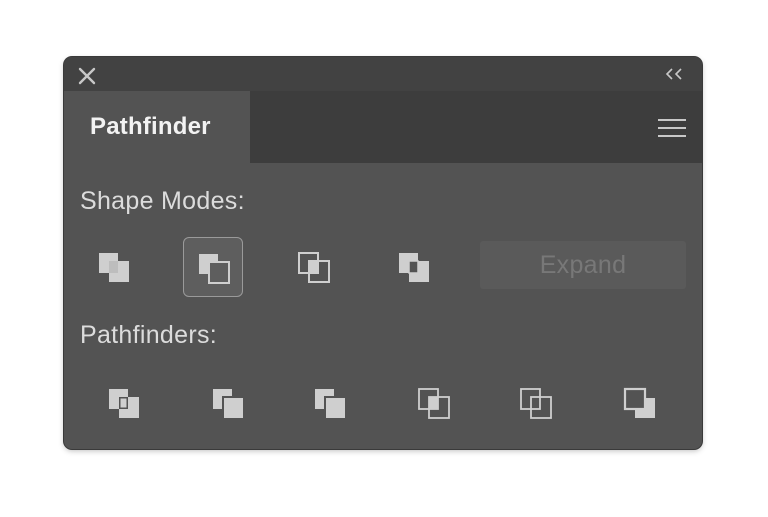 Image resolution: width=768 pixels, height=517 pixels. I want to click on outline-icon, so click(536, 403).